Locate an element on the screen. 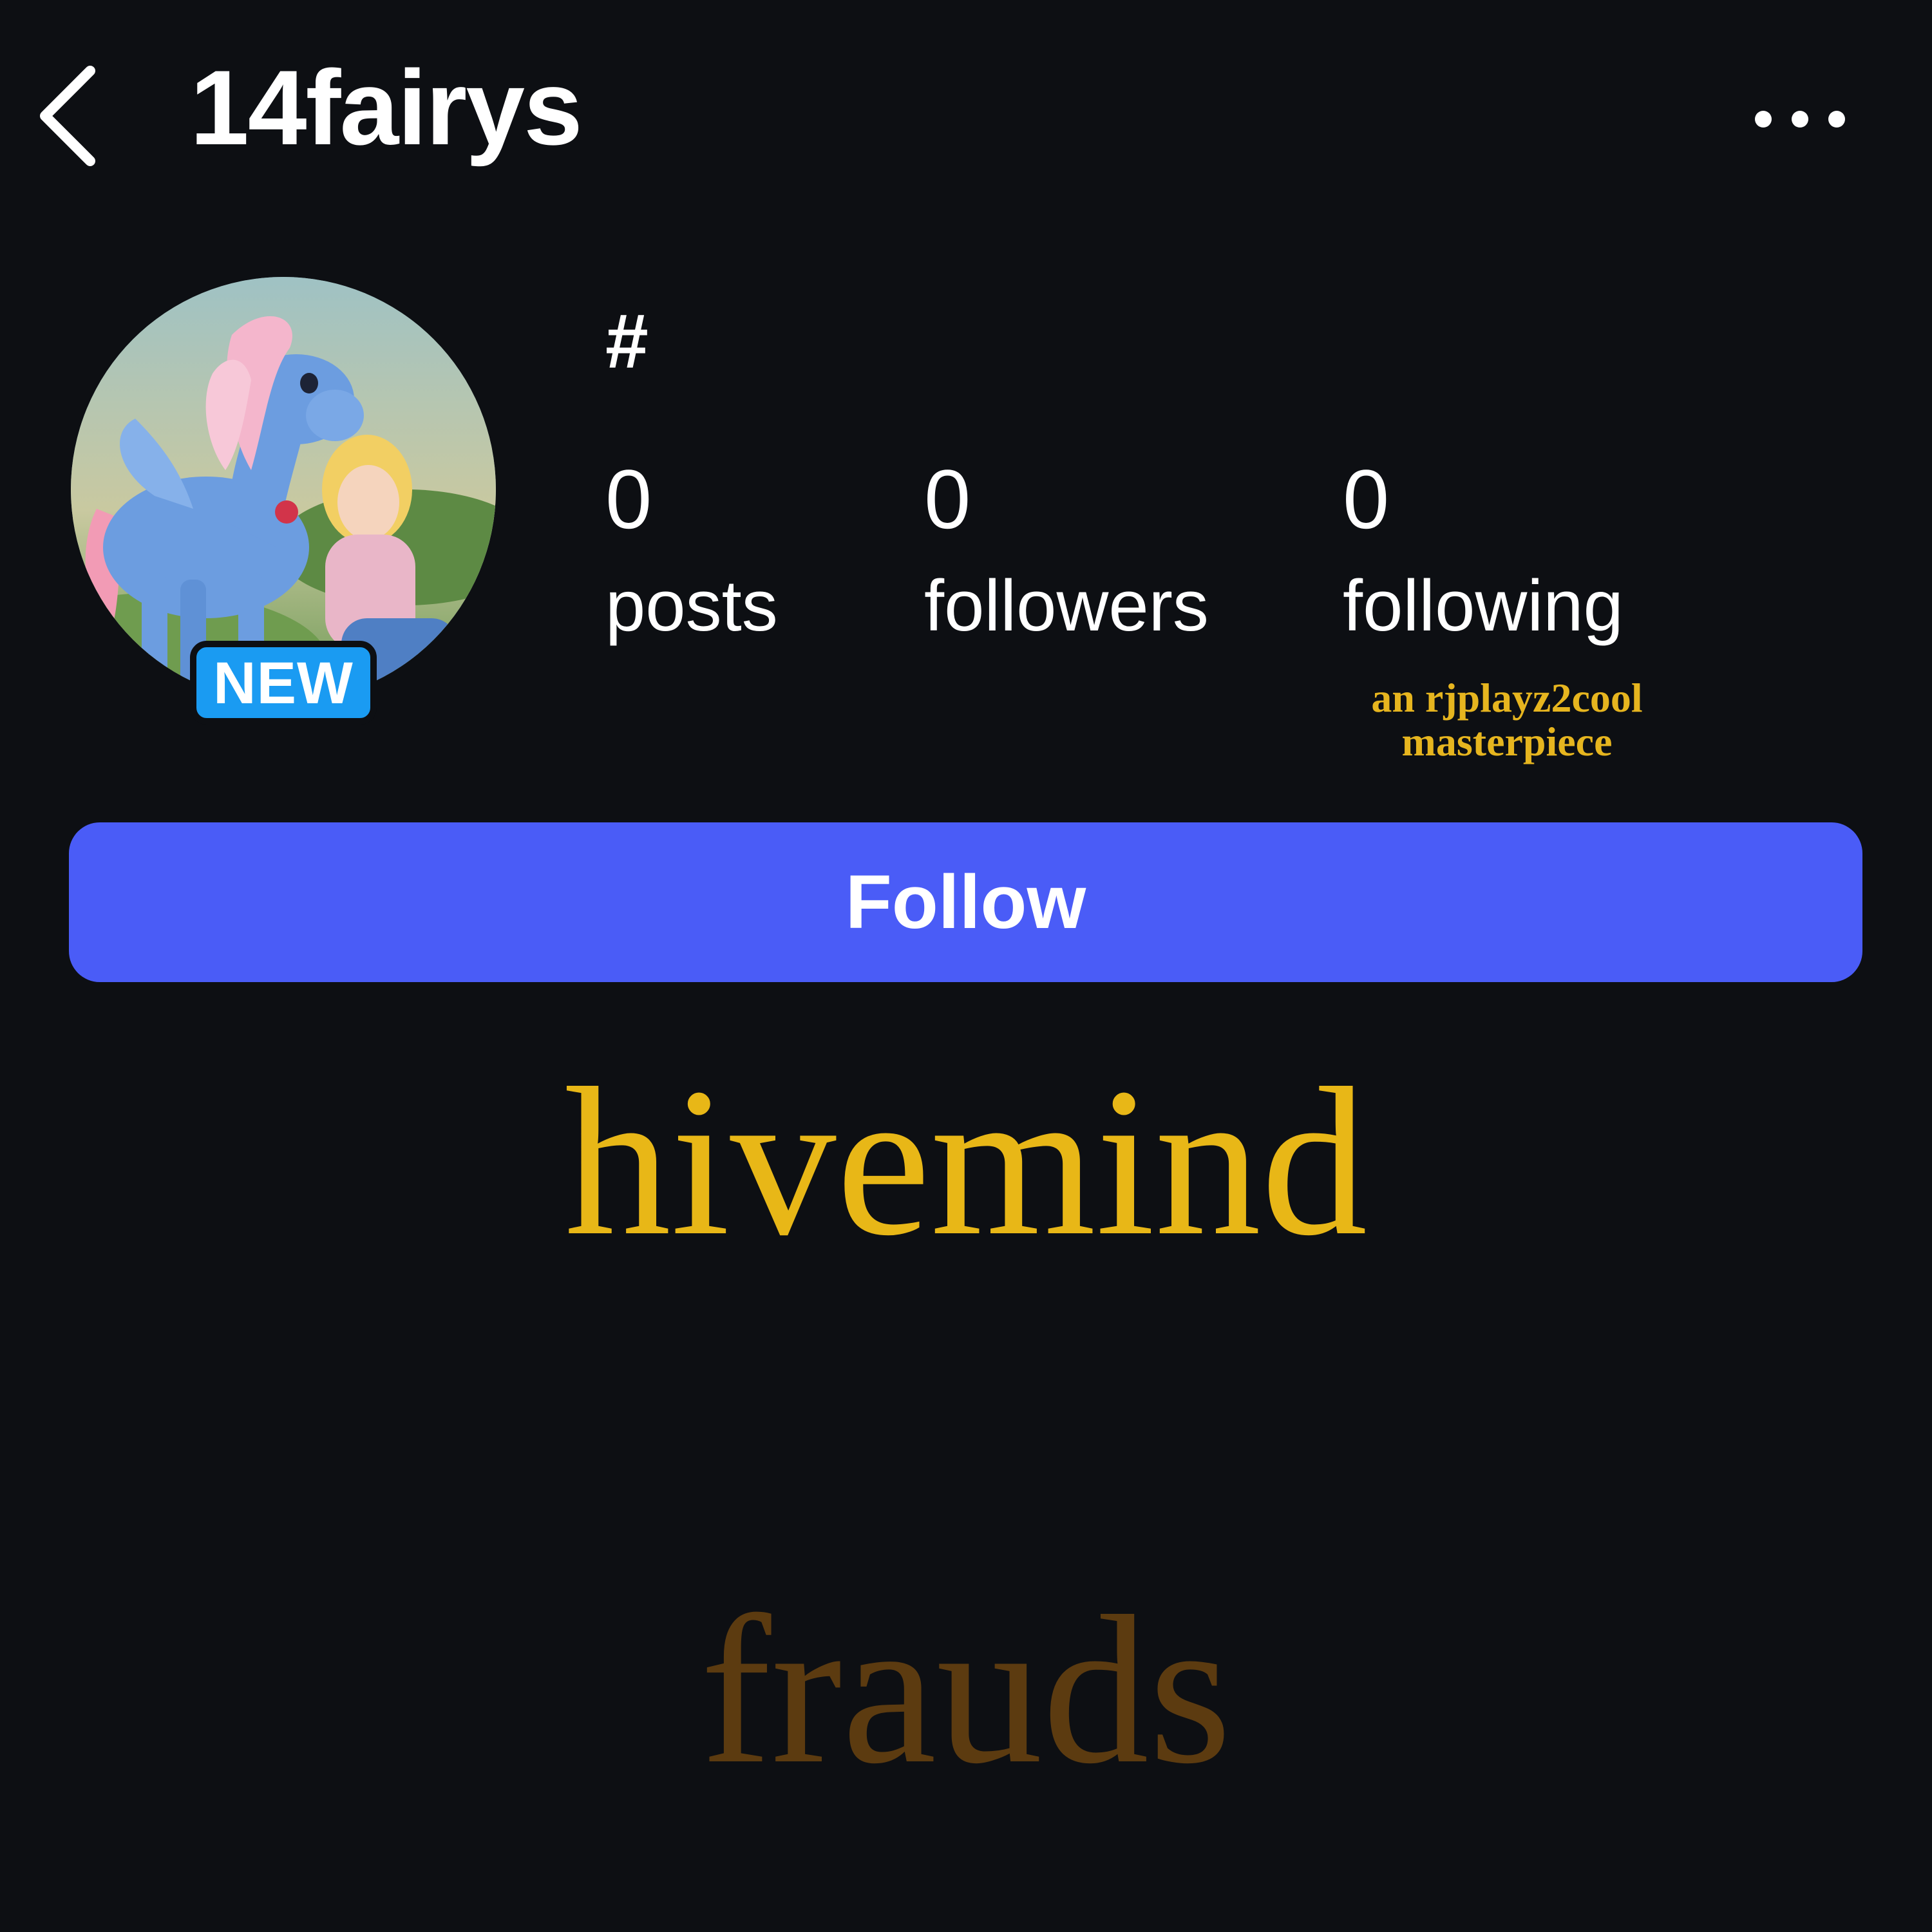  avatar is located at coordinates (283, 490).